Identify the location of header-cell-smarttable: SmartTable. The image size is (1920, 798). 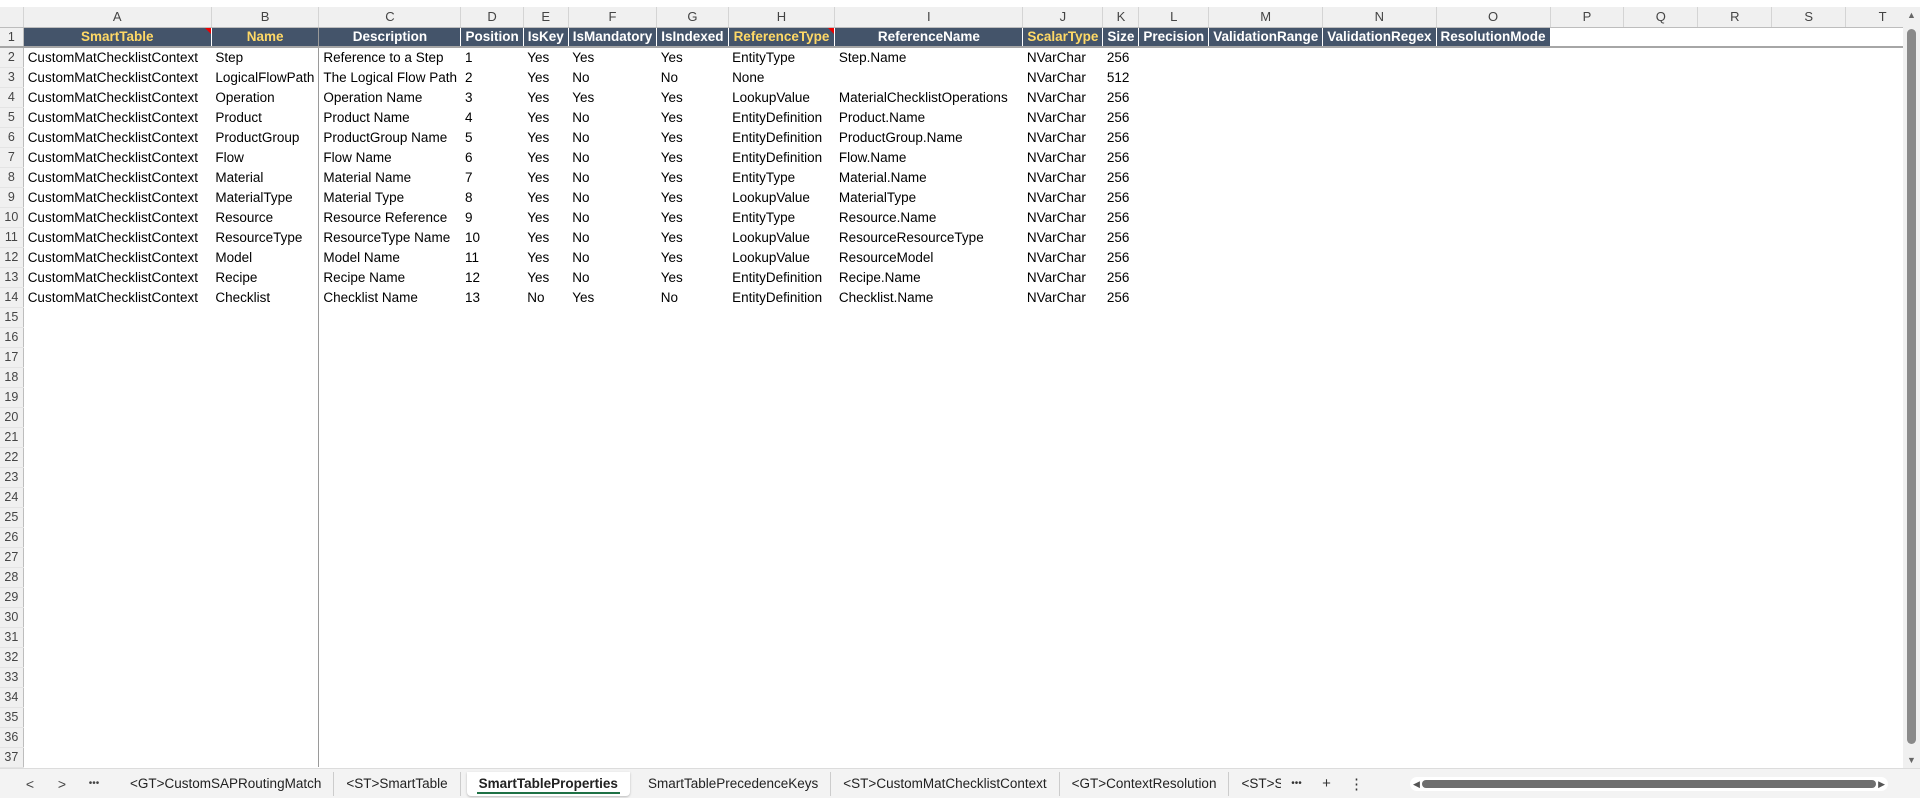
(117, 37).